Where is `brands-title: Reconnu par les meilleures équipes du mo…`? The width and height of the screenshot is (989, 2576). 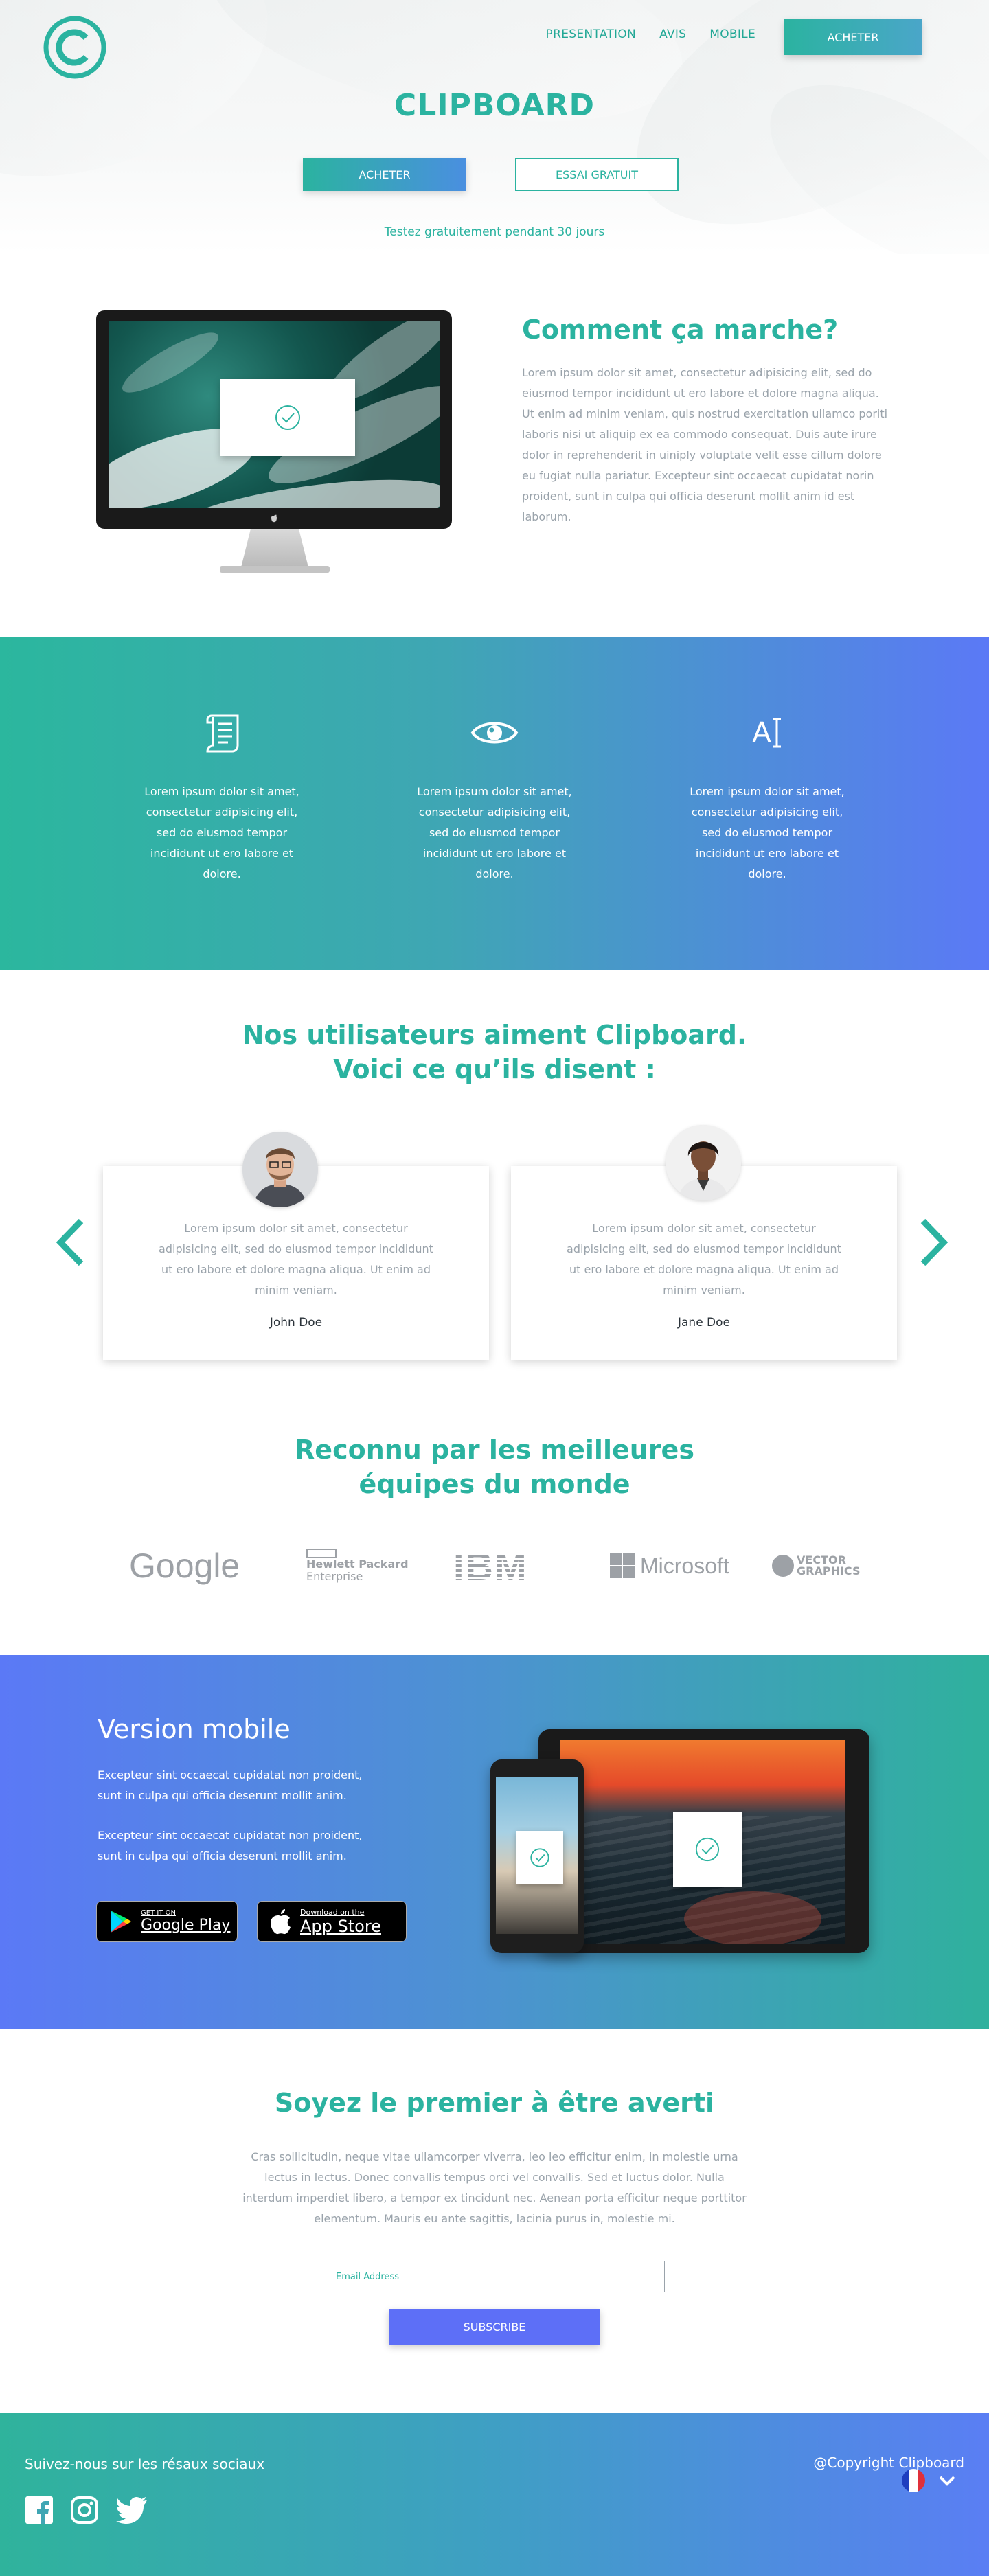 brands-title: Reconnu par les meilleures équipes du mo… is located at coordinates (494, 1467).